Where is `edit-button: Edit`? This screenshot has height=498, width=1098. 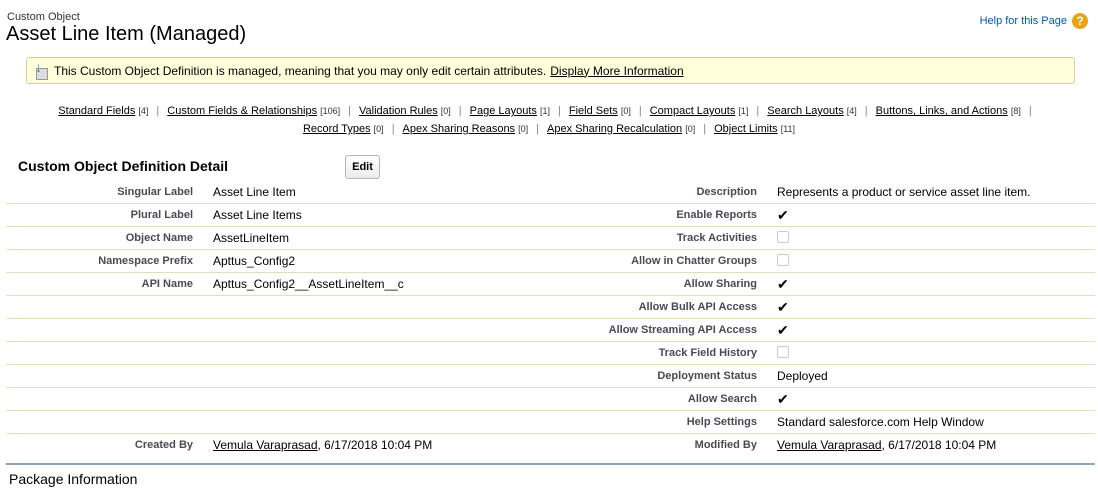 edit-button: Edit is located at coordinates (362, 167).